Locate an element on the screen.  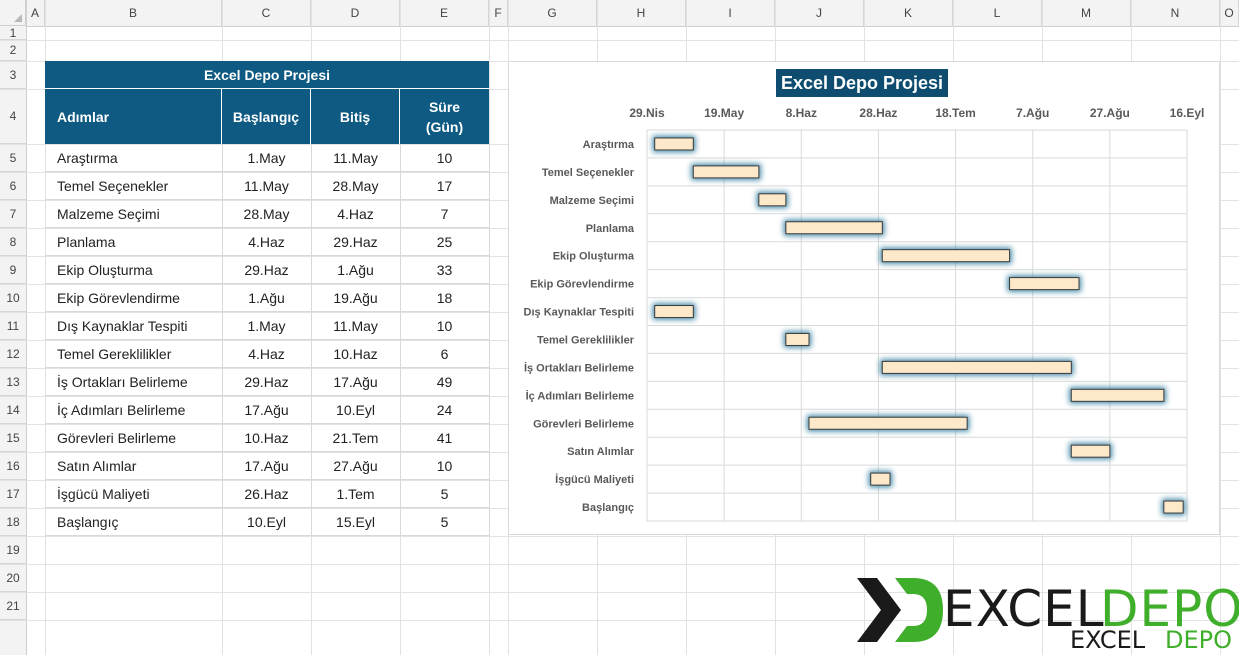
x-tick-label: 27.Ağu is located at coordinates (1110, 113).